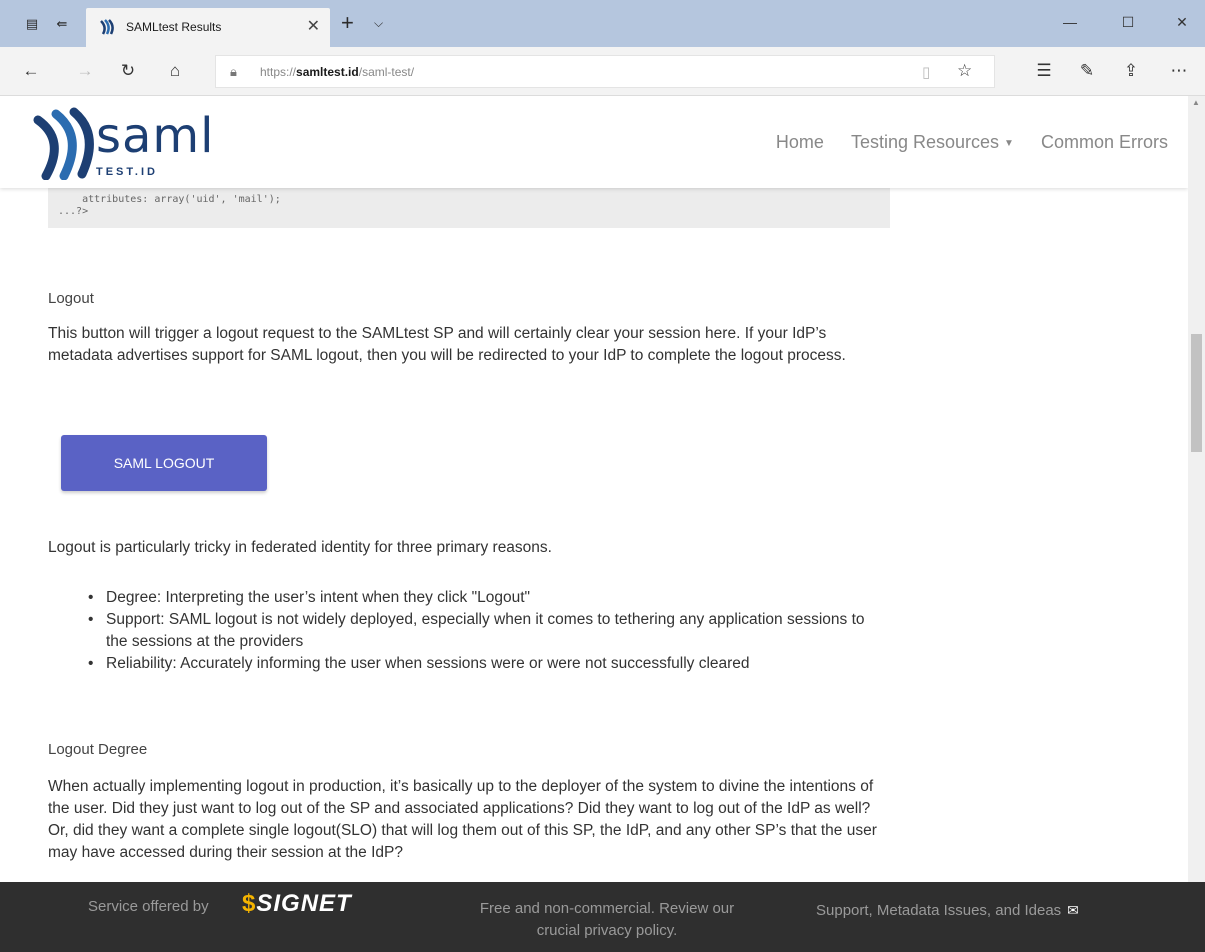  I want to click on nav-common-errors: Common Errors, so click(1104, 142).